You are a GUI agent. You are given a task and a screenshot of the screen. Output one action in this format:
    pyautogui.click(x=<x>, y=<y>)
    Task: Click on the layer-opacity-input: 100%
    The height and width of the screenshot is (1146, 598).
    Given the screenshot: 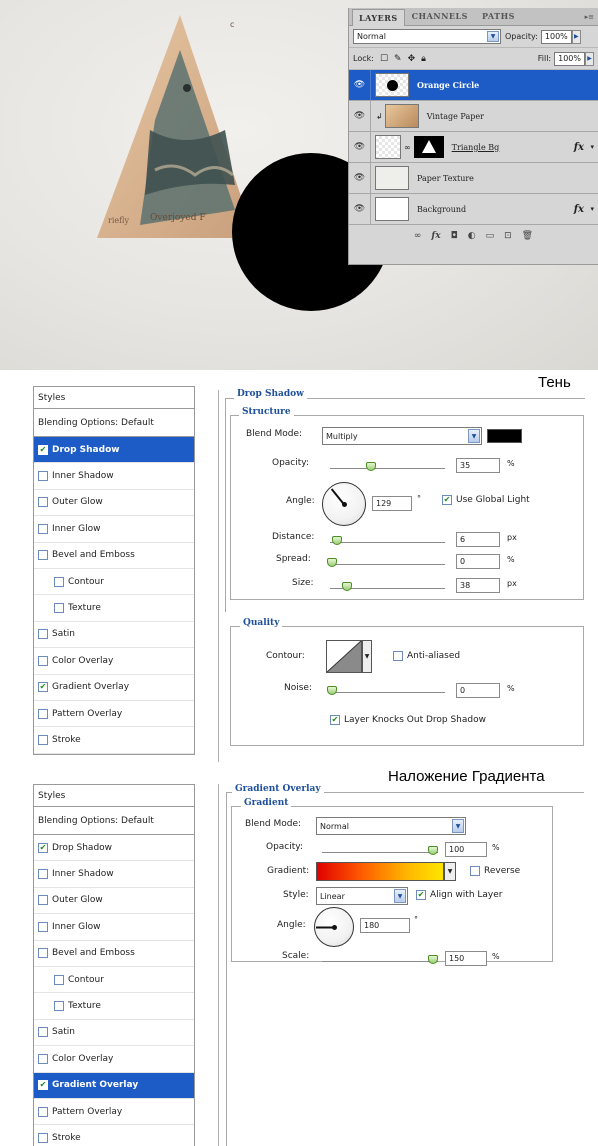 What is the action you would take?
    pyautogui.click(x=556, y=36)
    